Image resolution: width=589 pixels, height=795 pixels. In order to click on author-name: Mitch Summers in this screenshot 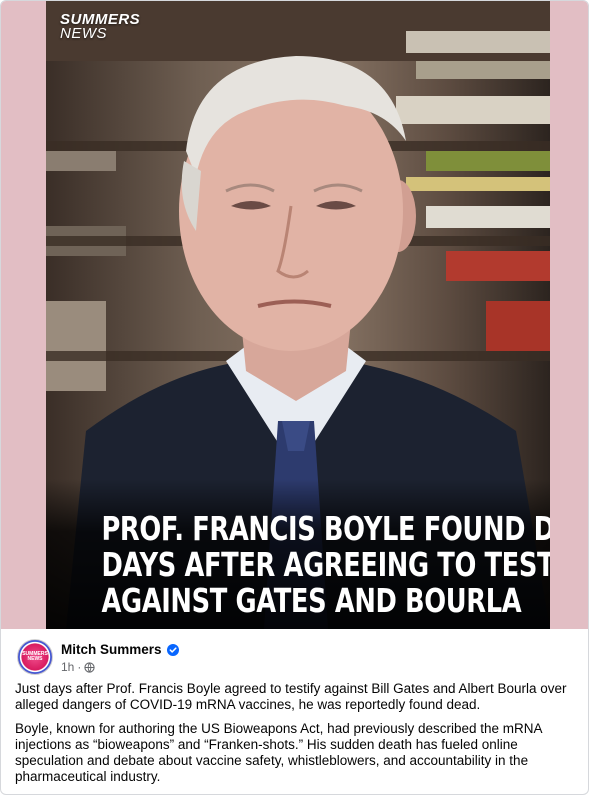, I will do `click(111, 649)`.